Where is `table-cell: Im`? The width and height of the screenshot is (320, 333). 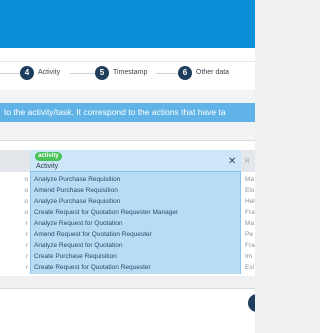 table-cell: Im is located at coordinates (249, 256).